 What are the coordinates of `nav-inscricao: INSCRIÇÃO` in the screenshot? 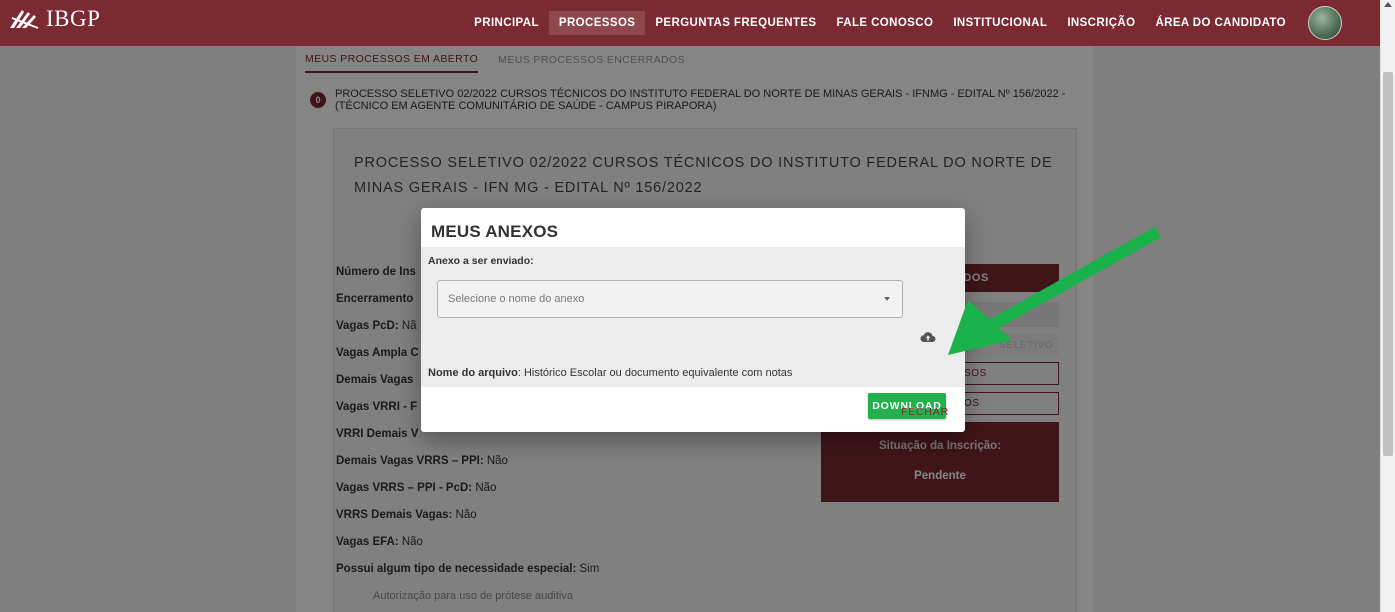 It's located at (1101, 23).